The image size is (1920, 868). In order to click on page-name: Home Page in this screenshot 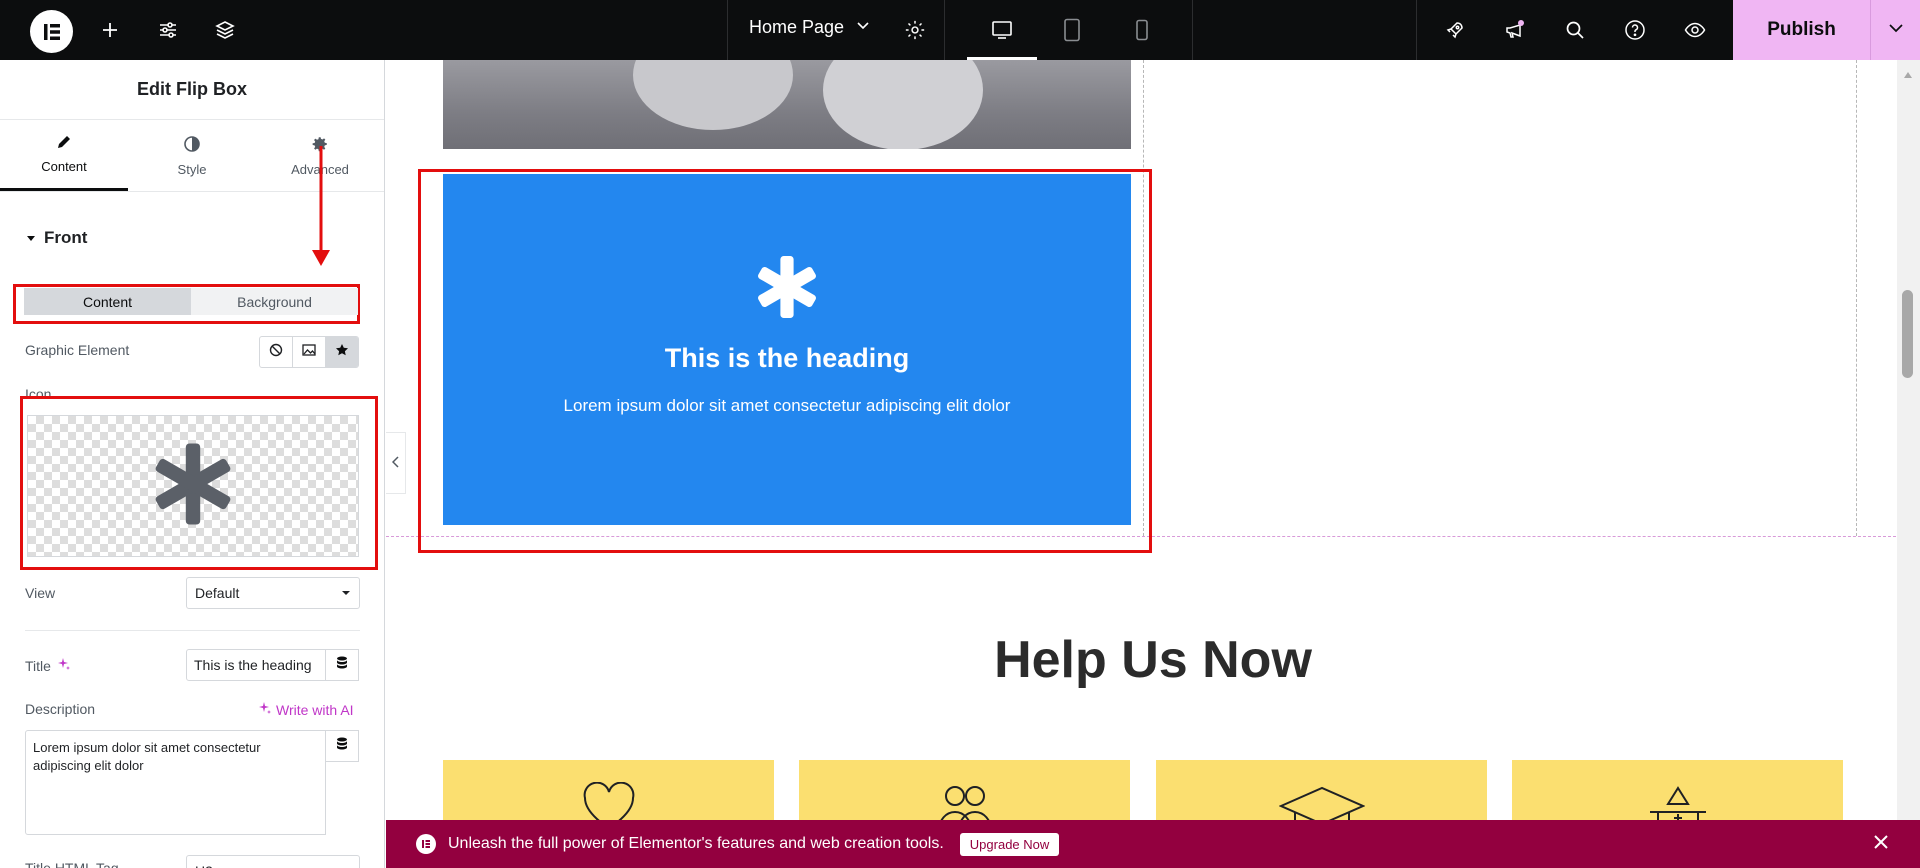, I will do `click(797, 27)`.